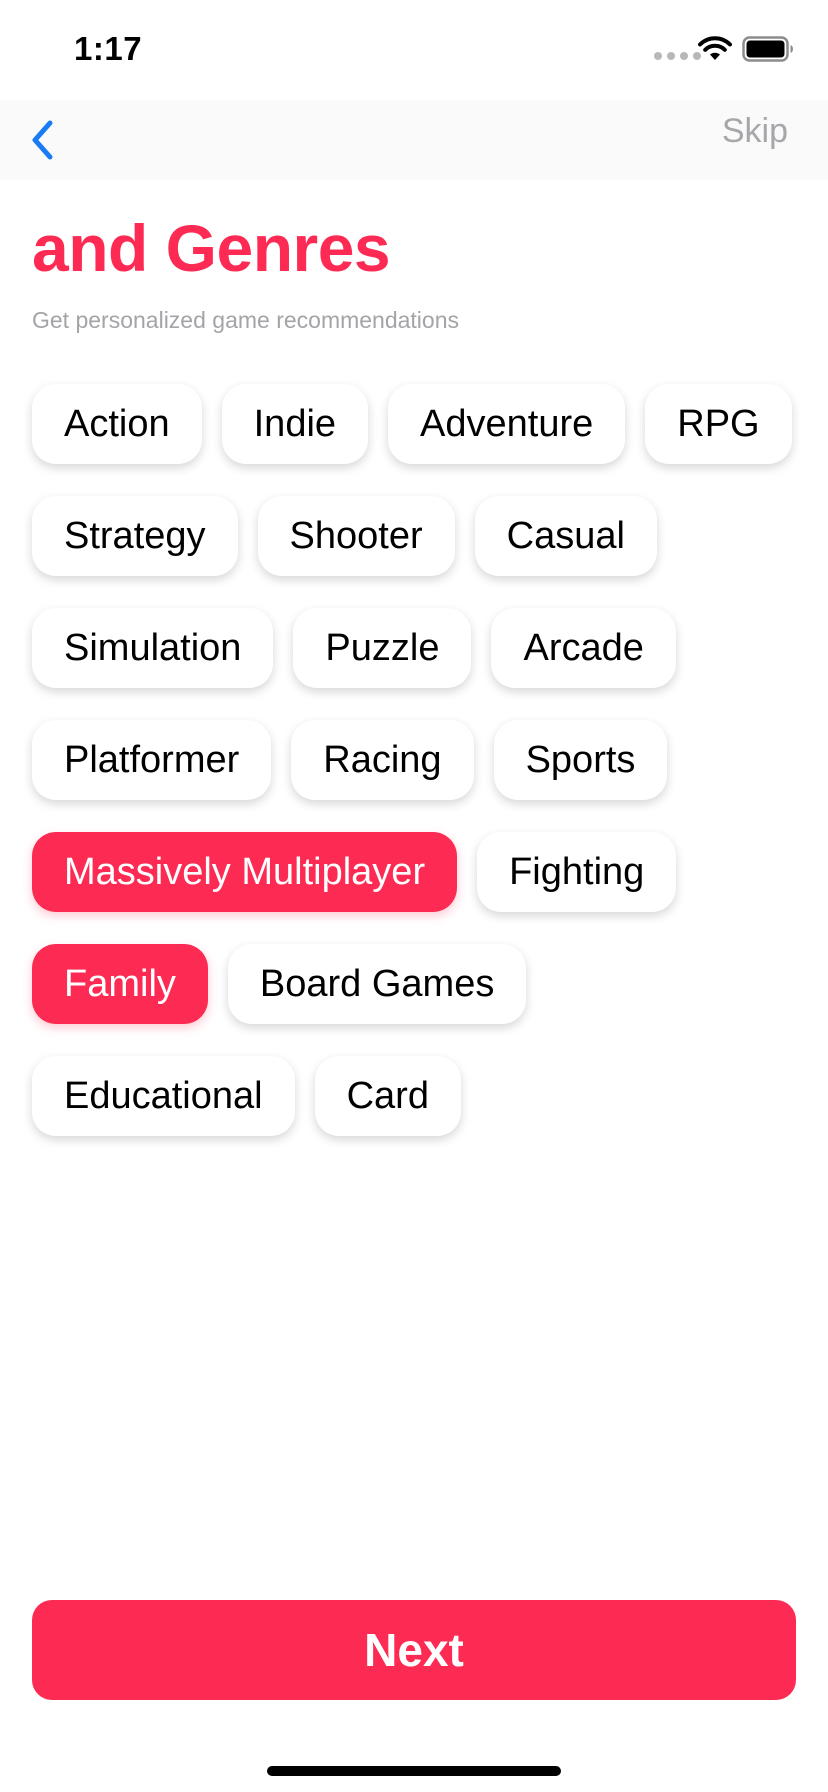  What do you see at coordinates (153, 648) in the screenshot?
I see `genre-chip-simulation: Simulation` at bounding box center [153, 648].